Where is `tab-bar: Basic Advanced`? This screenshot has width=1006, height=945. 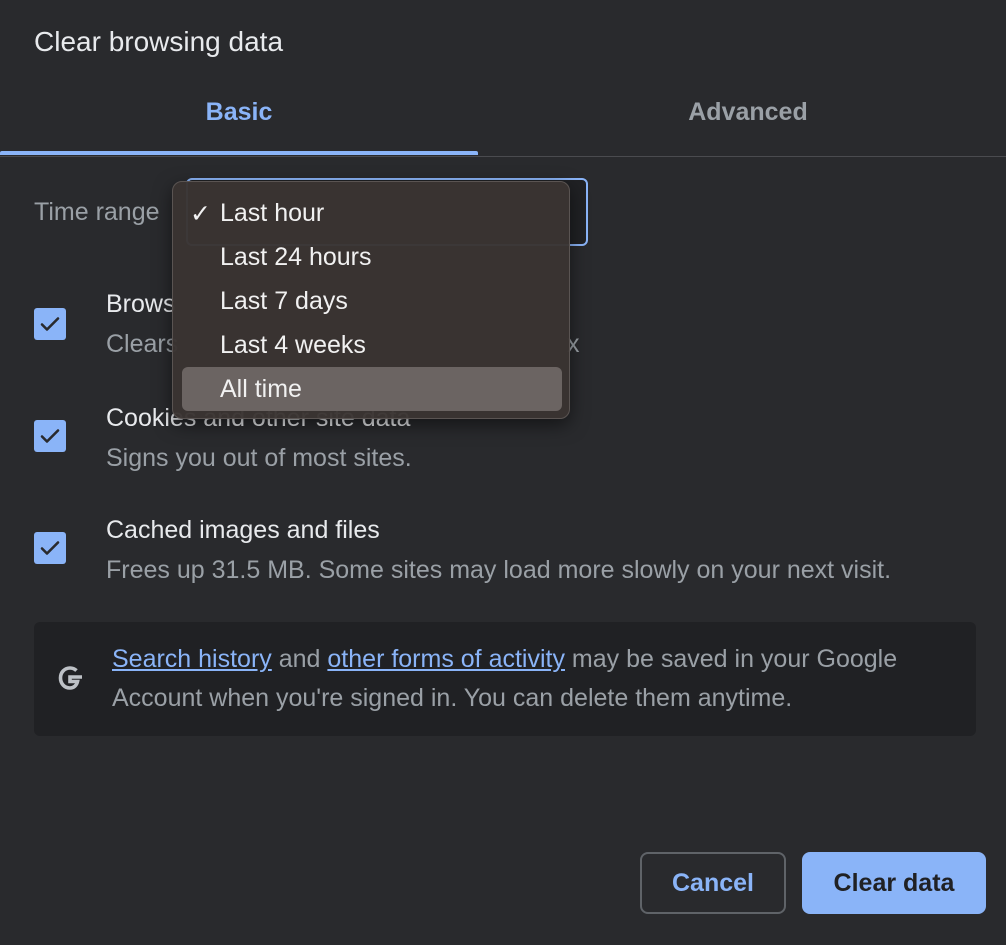
tab-bar: Basic Advanced is located at coordinates (503, 123).